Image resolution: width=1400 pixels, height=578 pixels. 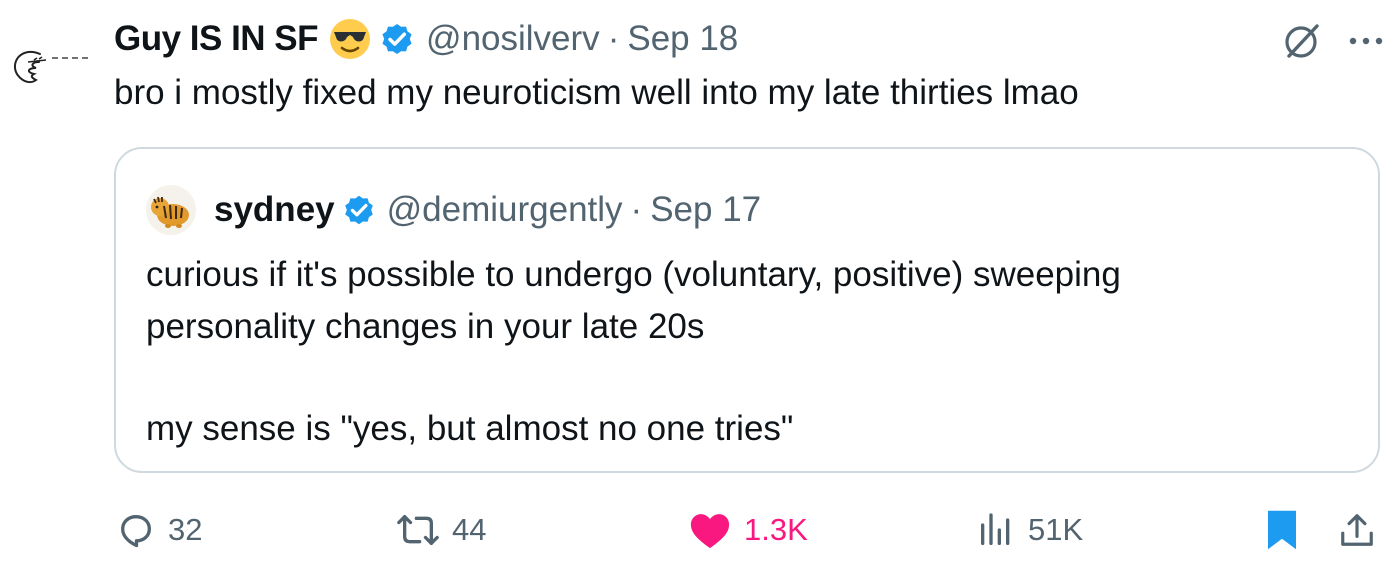 I want to click on repost-icon, so click(x=418, y=530).